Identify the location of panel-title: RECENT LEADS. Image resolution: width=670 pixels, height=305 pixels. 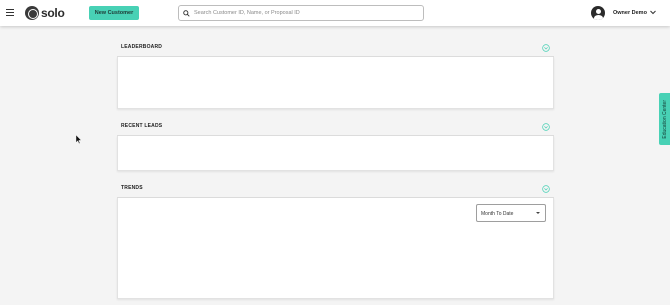
(142, 126).